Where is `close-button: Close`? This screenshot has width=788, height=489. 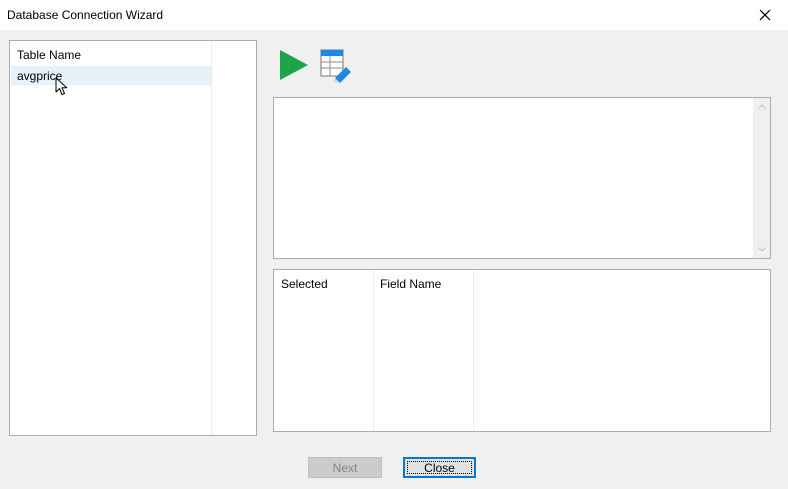
close-button: Close is located at coordinates (439, 467).